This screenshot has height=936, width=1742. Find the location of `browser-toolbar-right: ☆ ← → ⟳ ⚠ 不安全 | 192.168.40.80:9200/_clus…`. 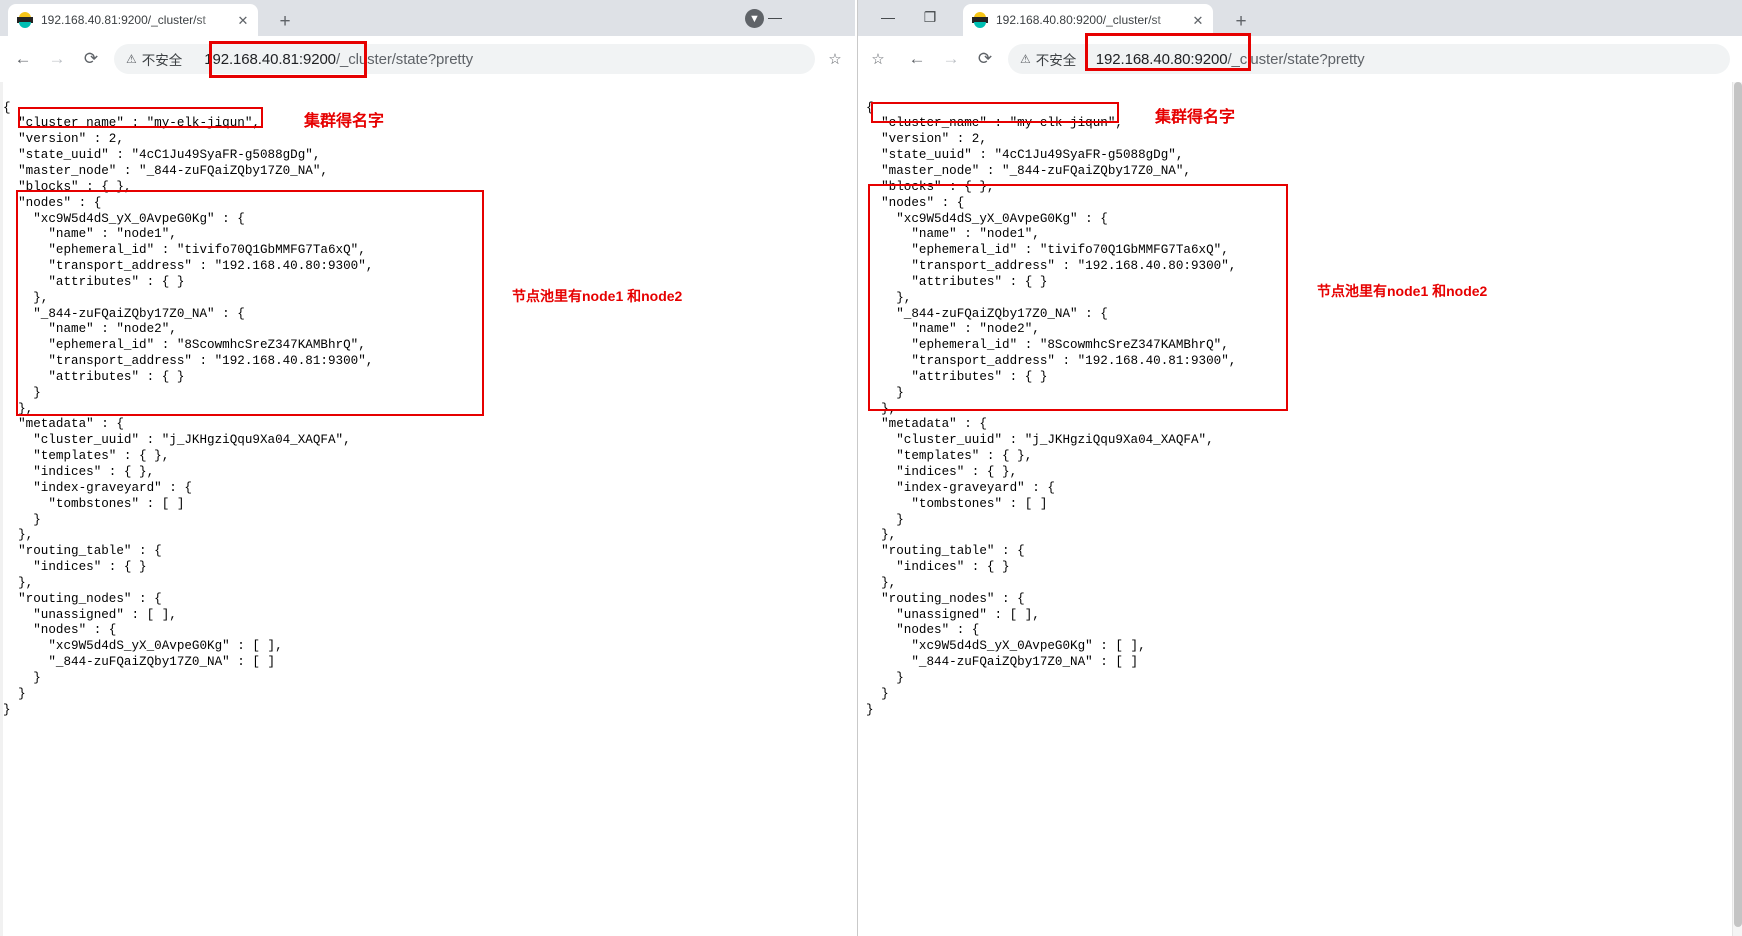

browser-toolbar-right: ☆ ← → ⟳ ⚠ 不安全 | 192.168.40.80:9200/_clus… is located at coordinates (1300, 59).